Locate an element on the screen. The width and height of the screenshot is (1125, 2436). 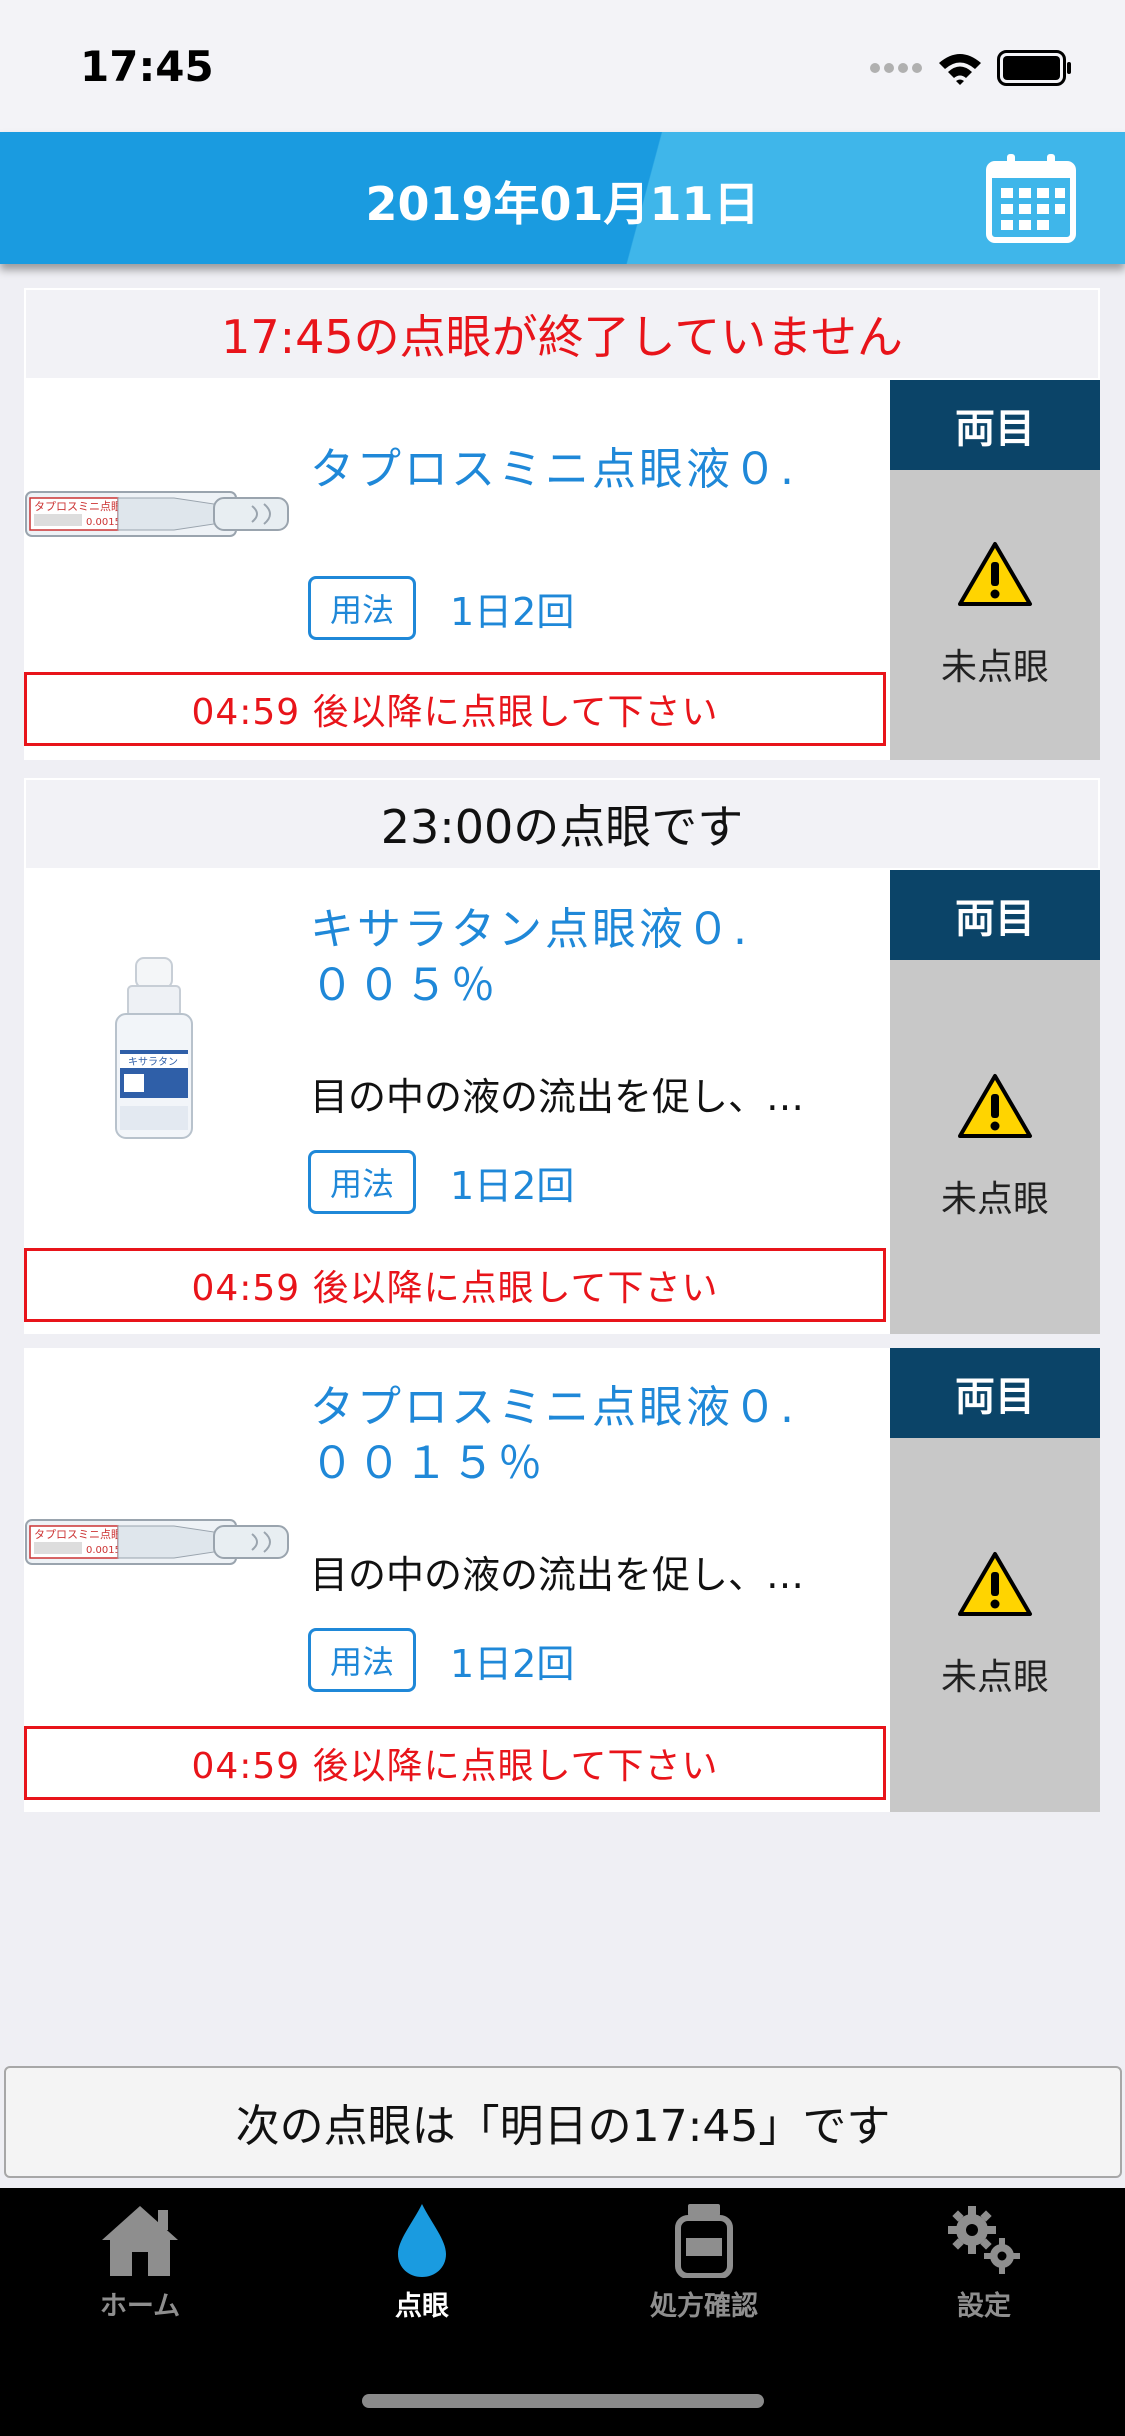
tab-settings: 設定 is located at coordinates (984, 2262).